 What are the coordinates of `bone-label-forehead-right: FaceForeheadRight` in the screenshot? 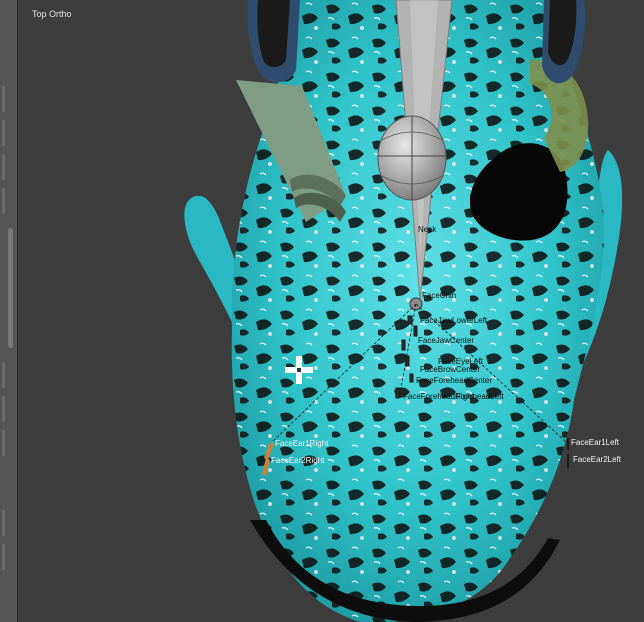 It's located at (438, 396).